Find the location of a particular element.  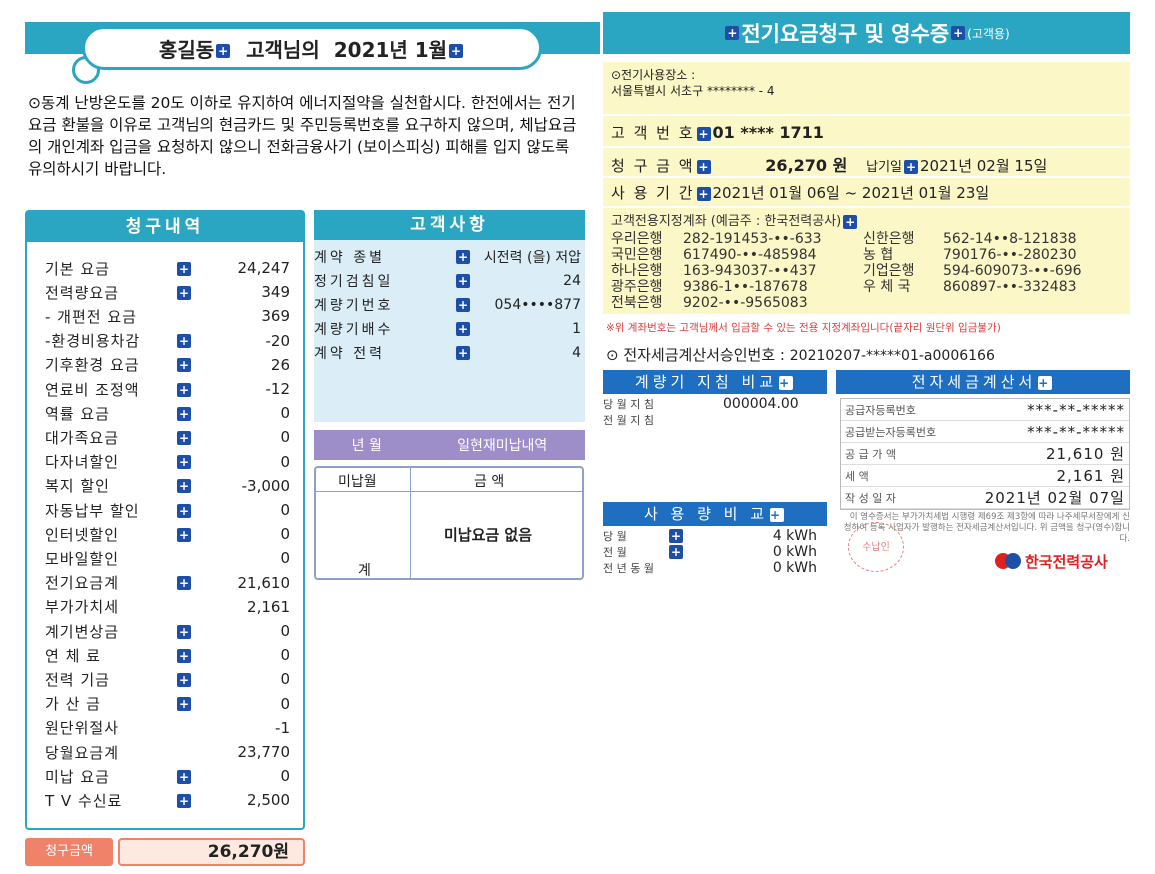

col-amount: 금 액 is located at coordinates (489, 482).